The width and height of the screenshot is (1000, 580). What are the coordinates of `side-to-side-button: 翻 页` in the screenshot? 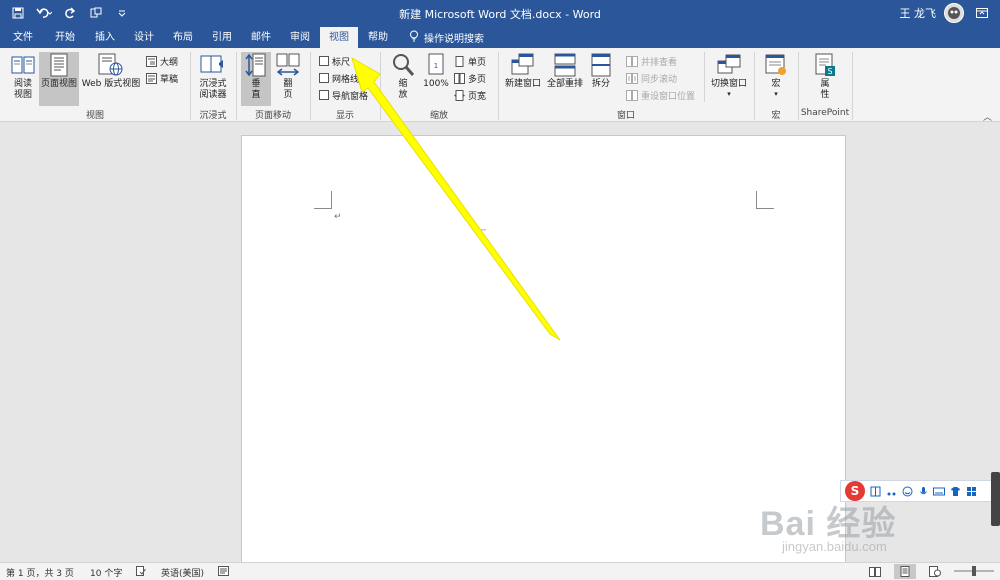 It's located at (288, 79).